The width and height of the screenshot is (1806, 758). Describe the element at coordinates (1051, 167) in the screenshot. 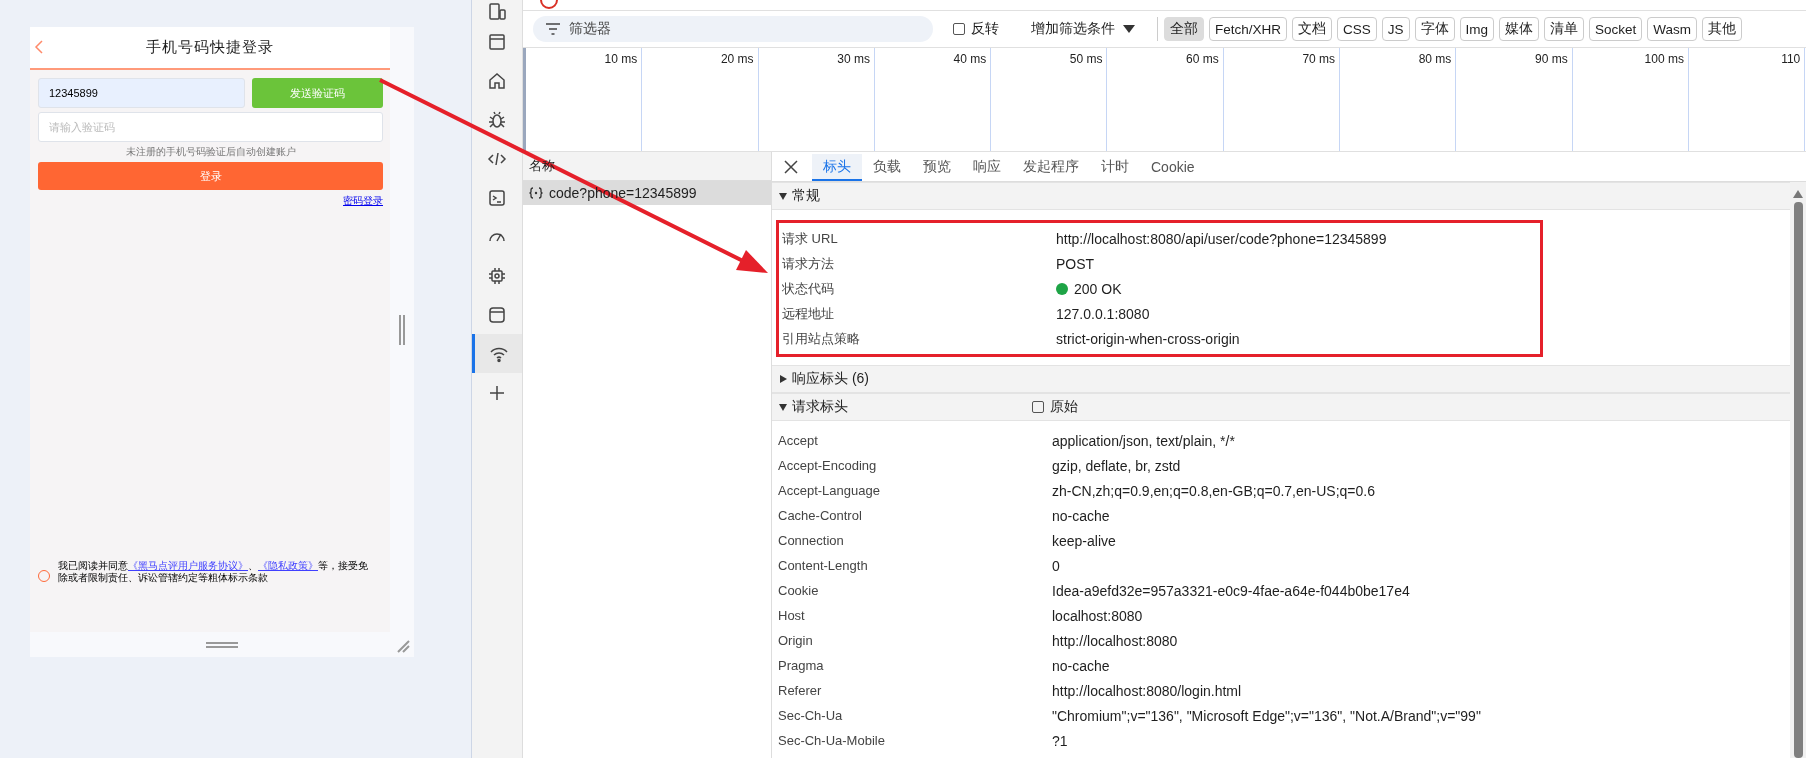

I see `detail-tab: 发起程序` at that location.